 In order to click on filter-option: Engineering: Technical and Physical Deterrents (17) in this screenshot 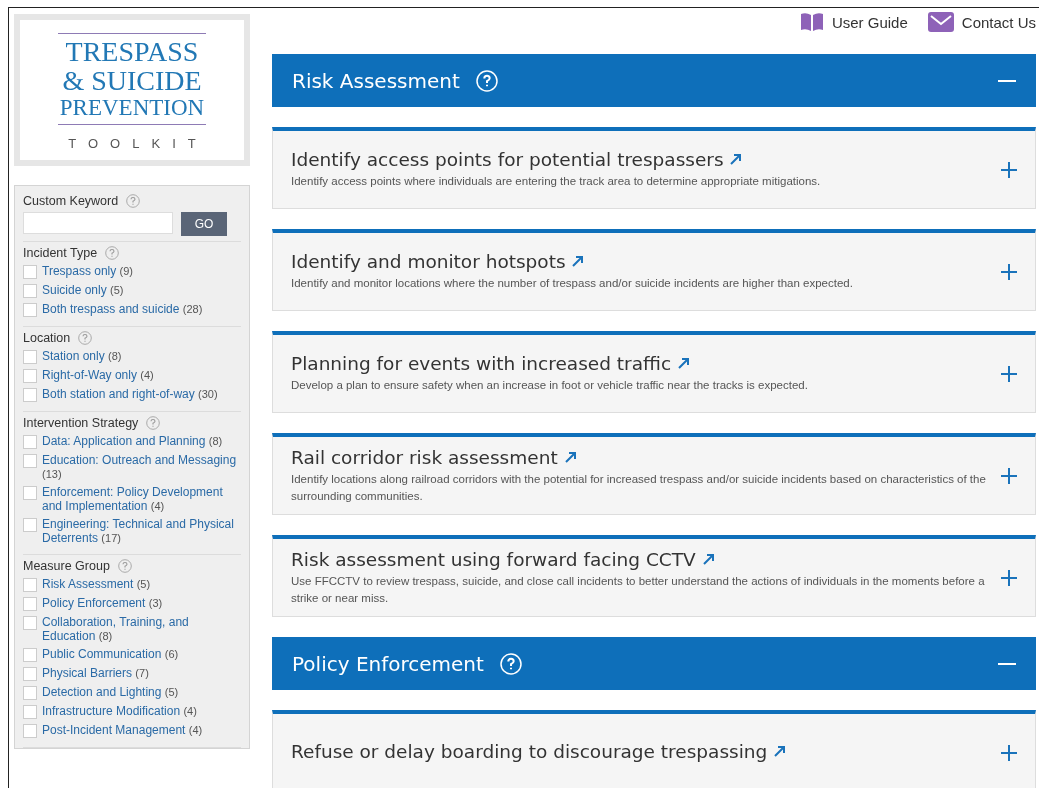, I will do `click(141, 531)`.